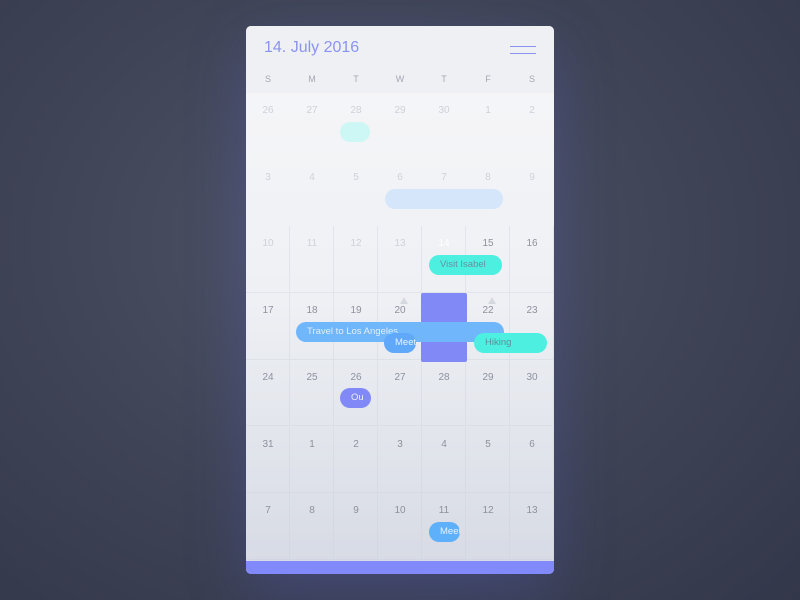  I want to click on weekday-label: W, so click(400, 79).